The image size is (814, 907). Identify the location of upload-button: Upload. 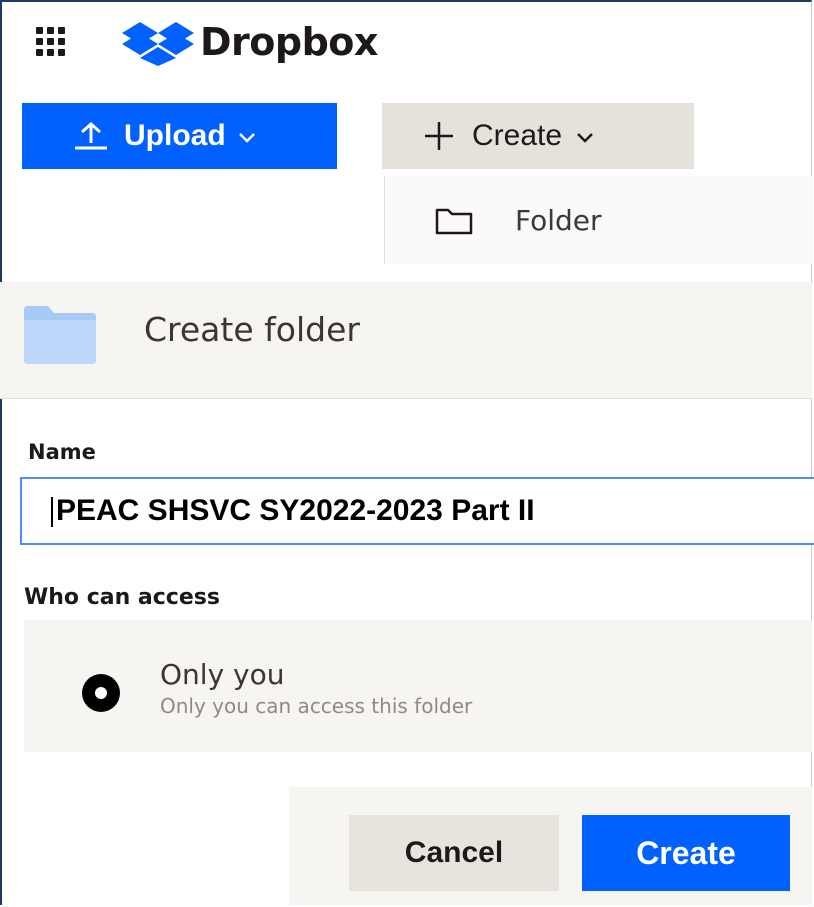
(179, 136).